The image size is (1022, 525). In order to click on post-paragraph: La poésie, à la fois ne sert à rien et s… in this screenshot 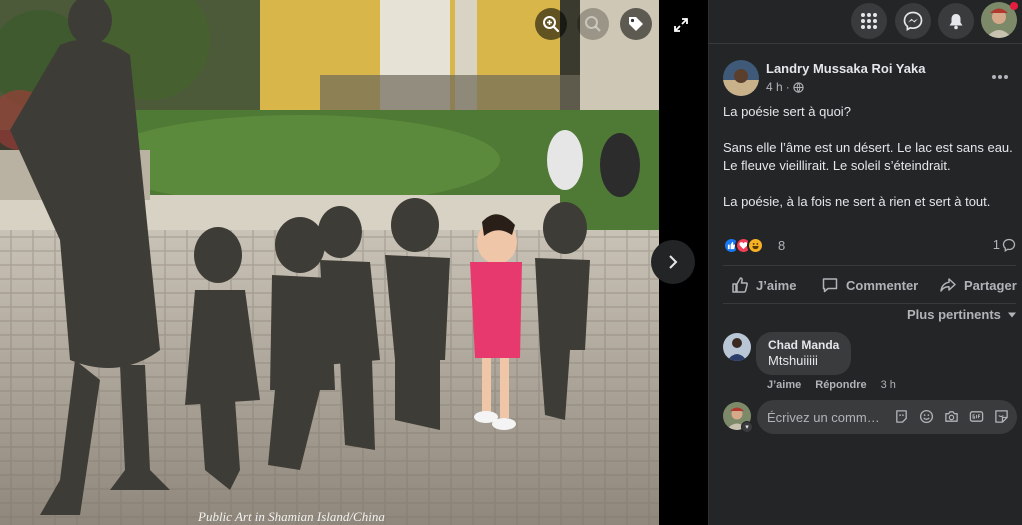, I will do `click(857, 201)`.